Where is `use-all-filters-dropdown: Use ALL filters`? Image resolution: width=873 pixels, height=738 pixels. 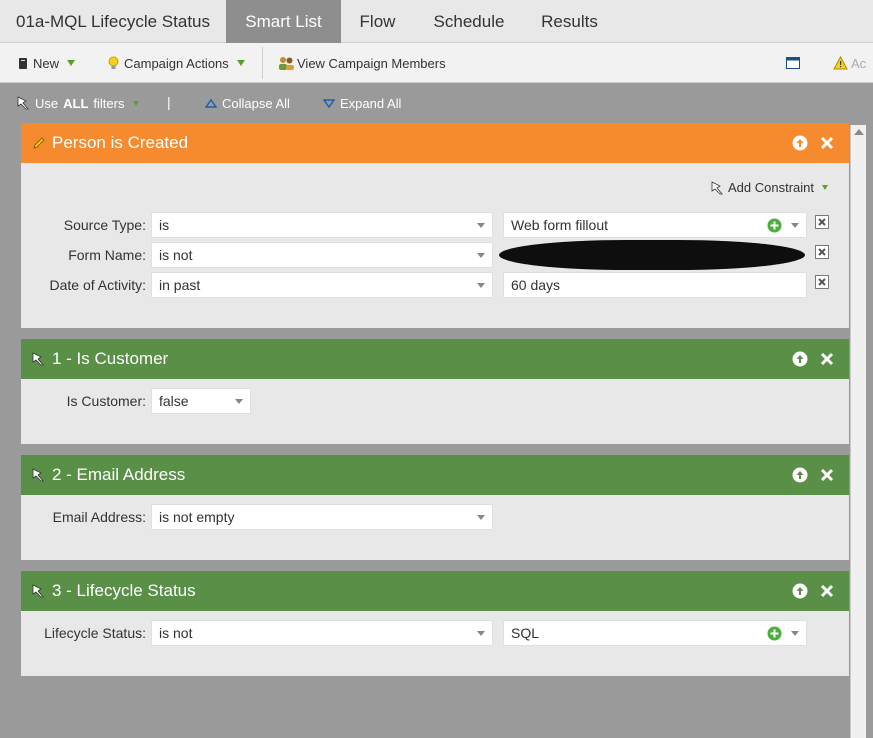
use-all-filters-dropdown: Use ALL filters is located at coordinates (78, 103).